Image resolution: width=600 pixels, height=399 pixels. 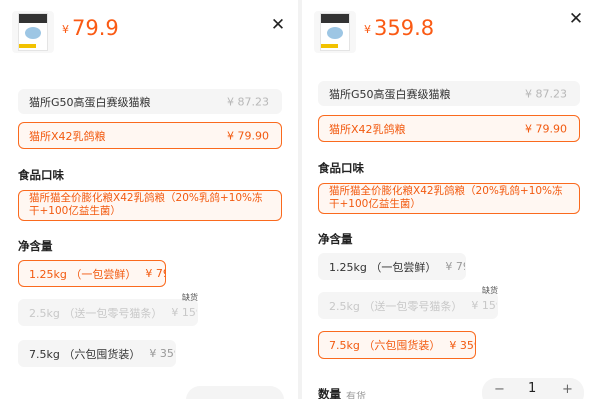 I want to click on quantity-label: 数量, so click(x=329, y=393).